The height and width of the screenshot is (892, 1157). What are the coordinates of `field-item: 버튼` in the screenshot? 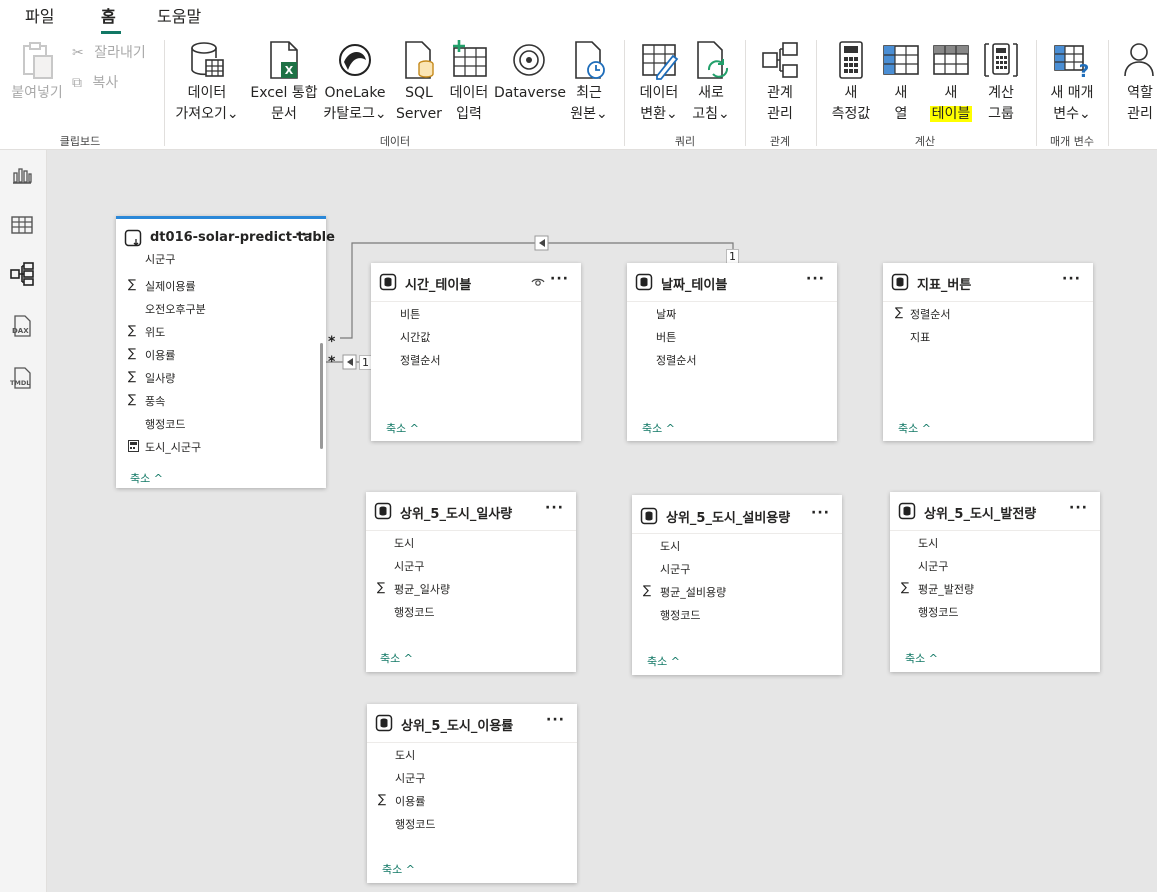 It's located at (732, 336).